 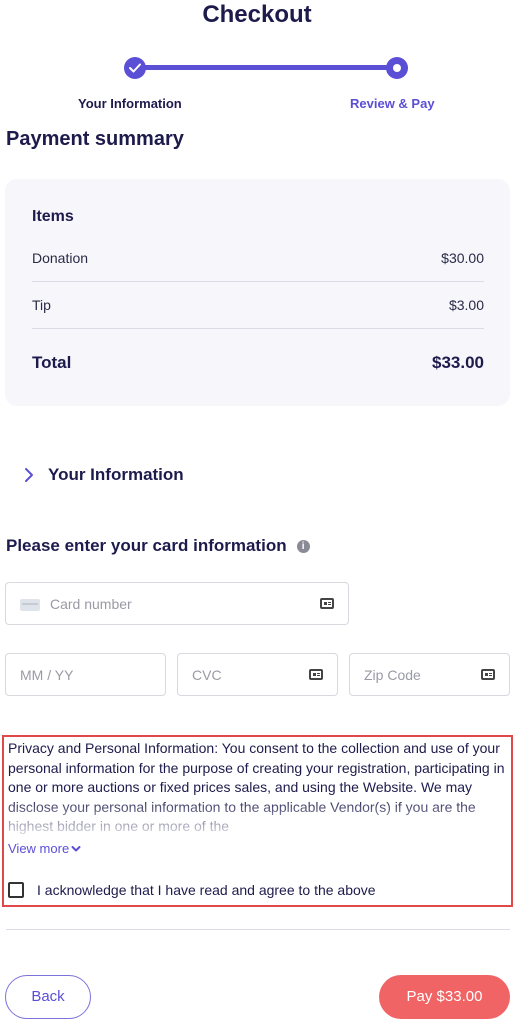 What do you see at coordinates (257, 674) in the screenshot?
I see `cvc-field: CVC` at bounding box center [257, 674].